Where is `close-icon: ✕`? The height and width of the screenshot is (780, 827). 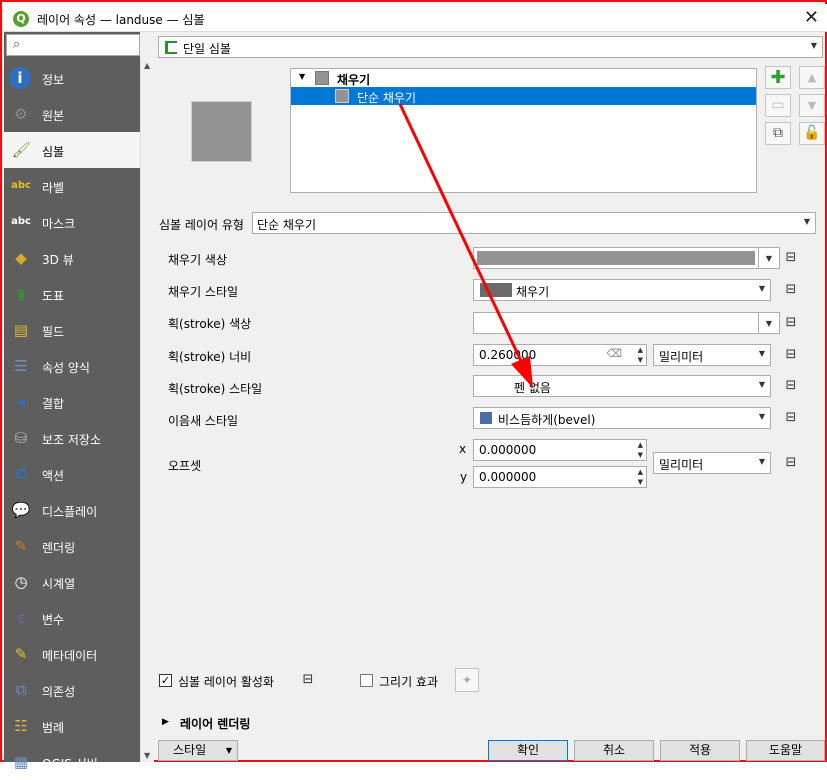 close-icon: ✕ is located at coordinates (811, 17).